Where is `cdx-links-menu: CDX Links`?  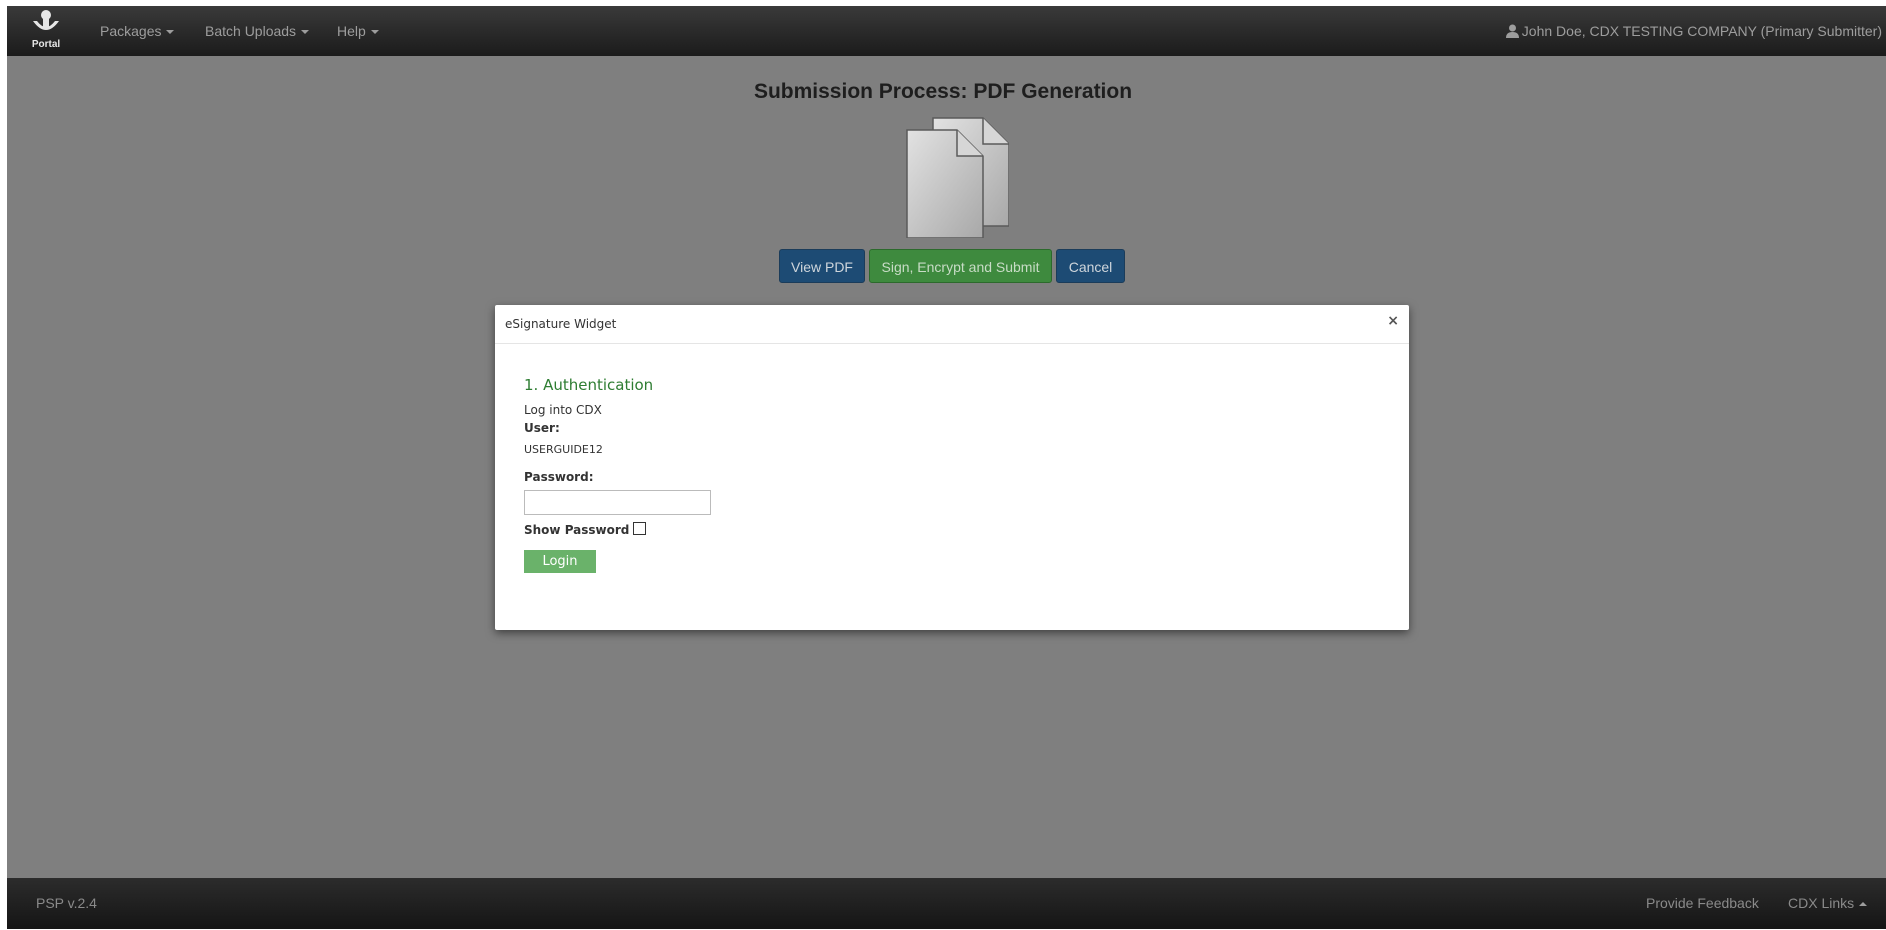
cdx-links-menu: CDX Links is located at coordinates (1828, 903).